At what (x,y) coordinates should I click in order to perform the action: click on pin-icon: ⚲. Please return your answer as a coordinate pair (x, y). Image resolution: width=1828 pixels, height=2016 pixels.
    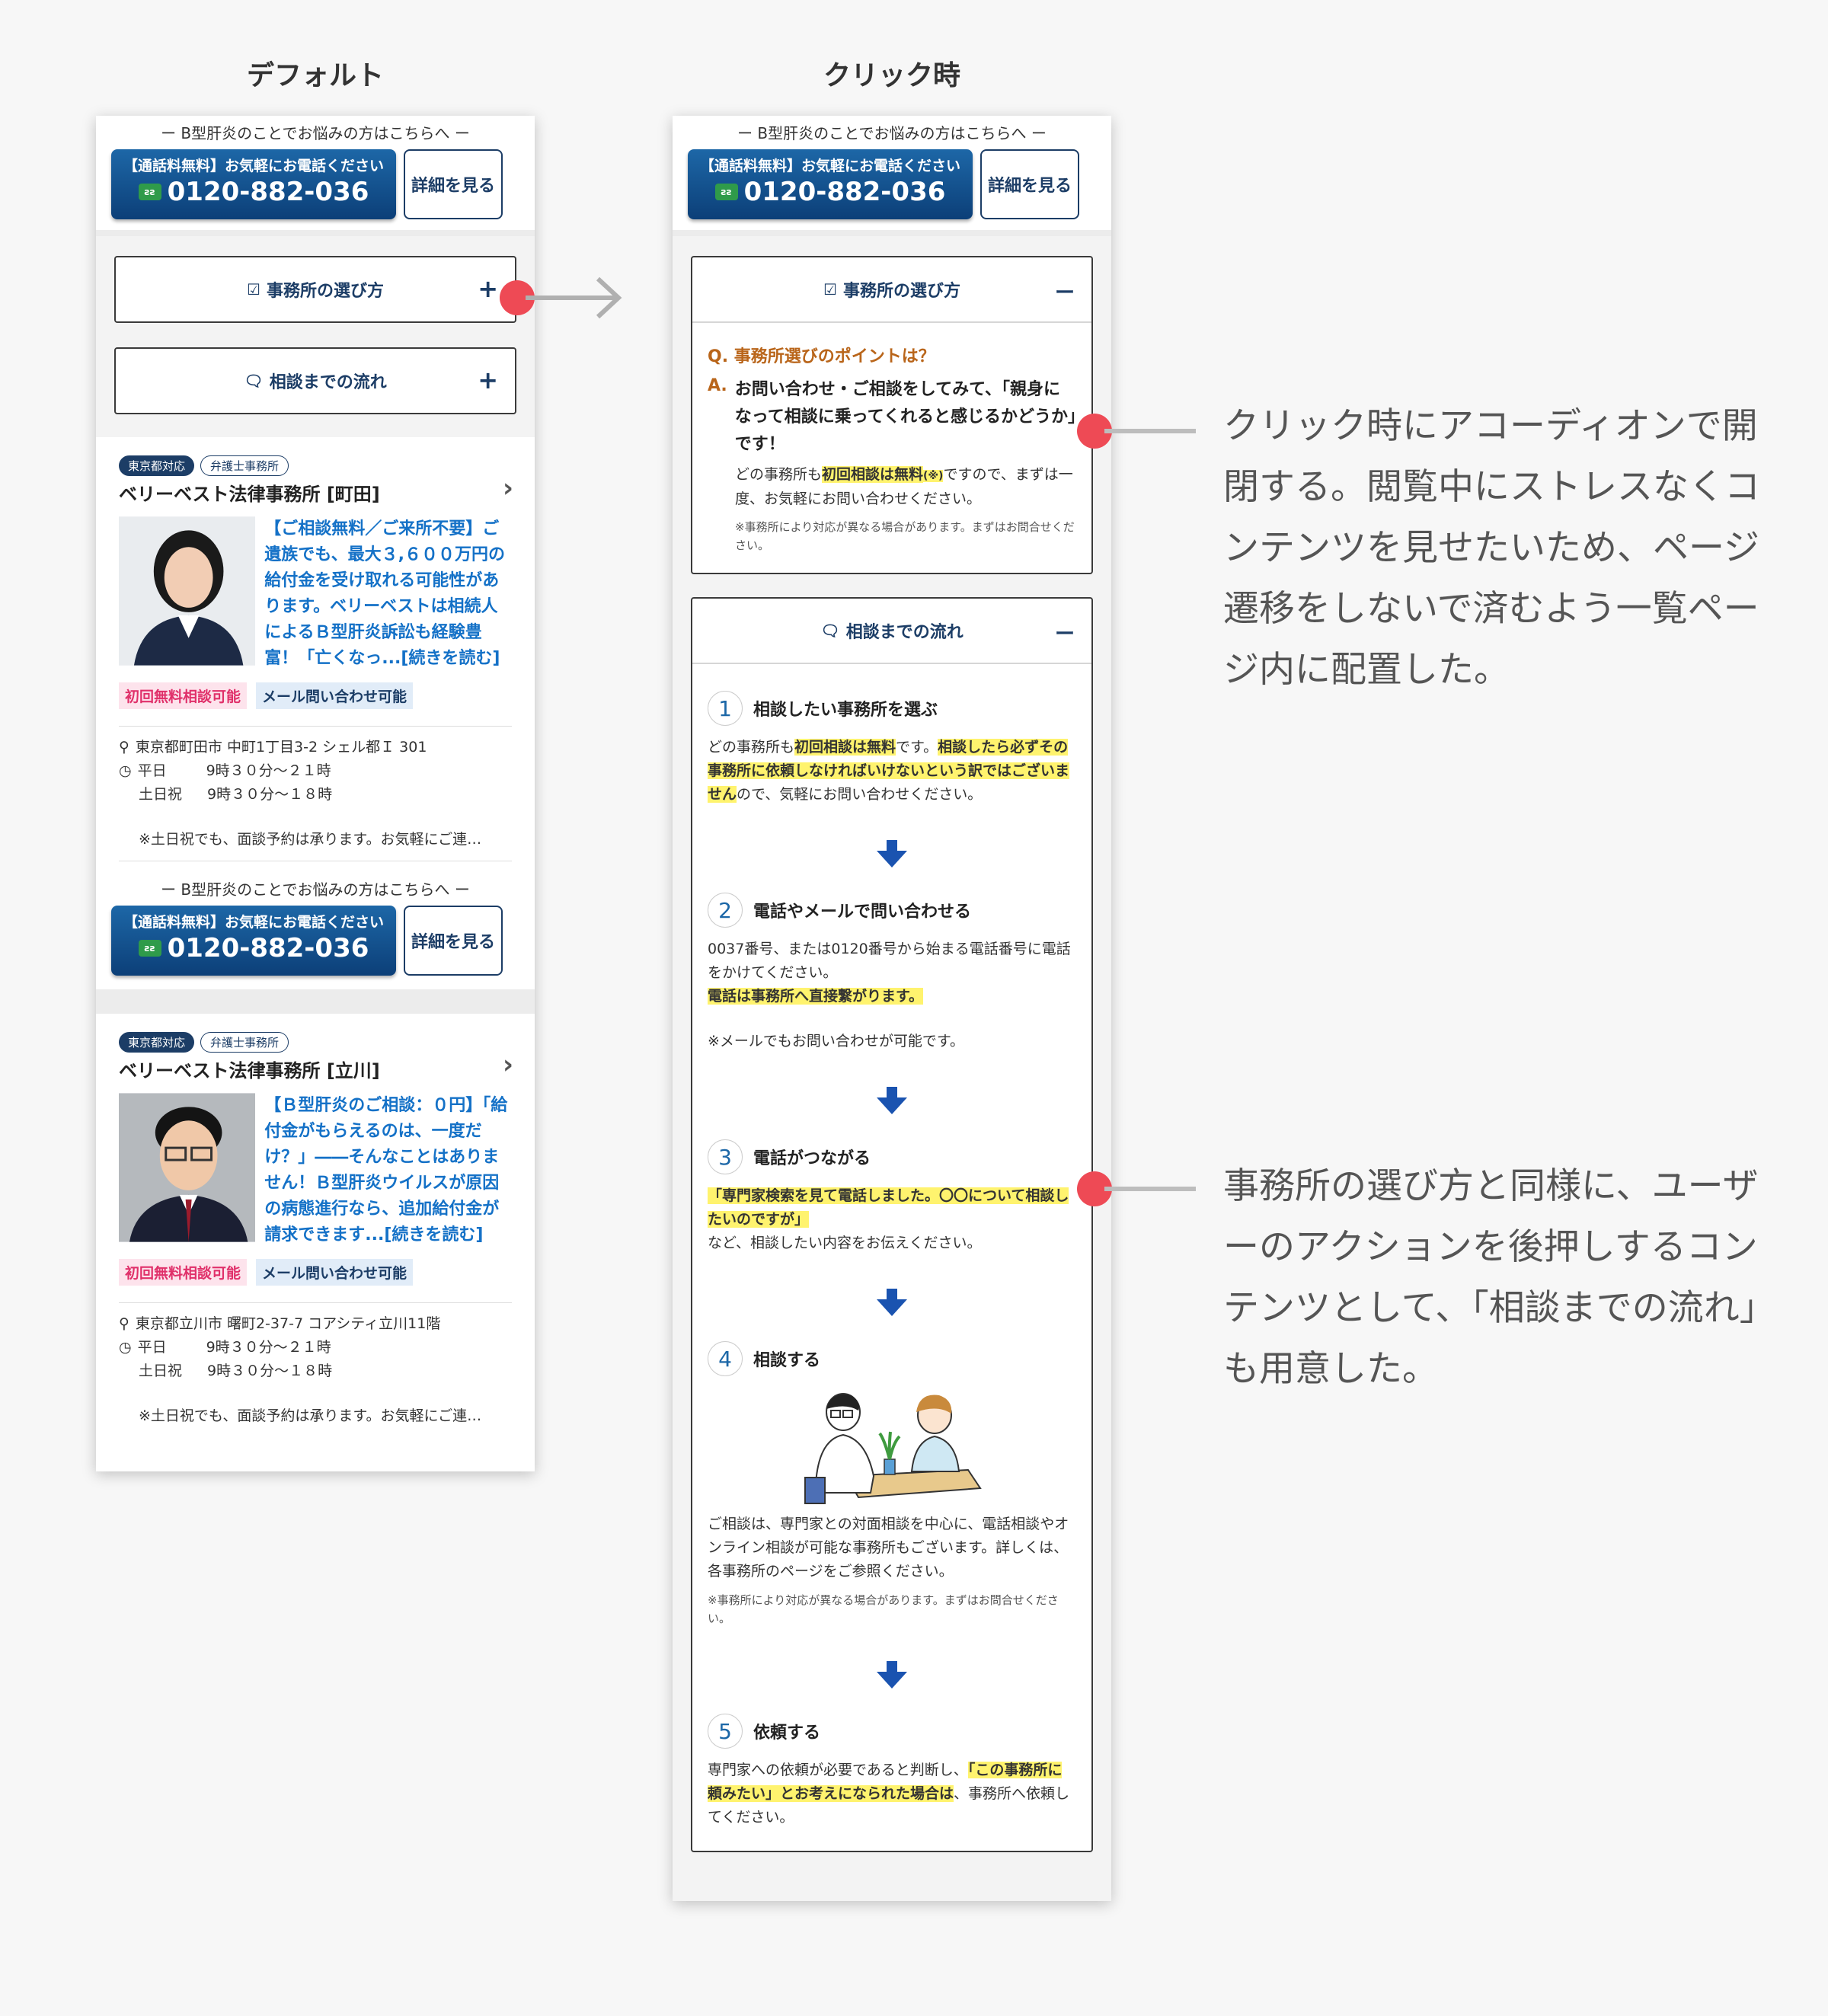
    Looking at the image, I should click on (124, 1324).